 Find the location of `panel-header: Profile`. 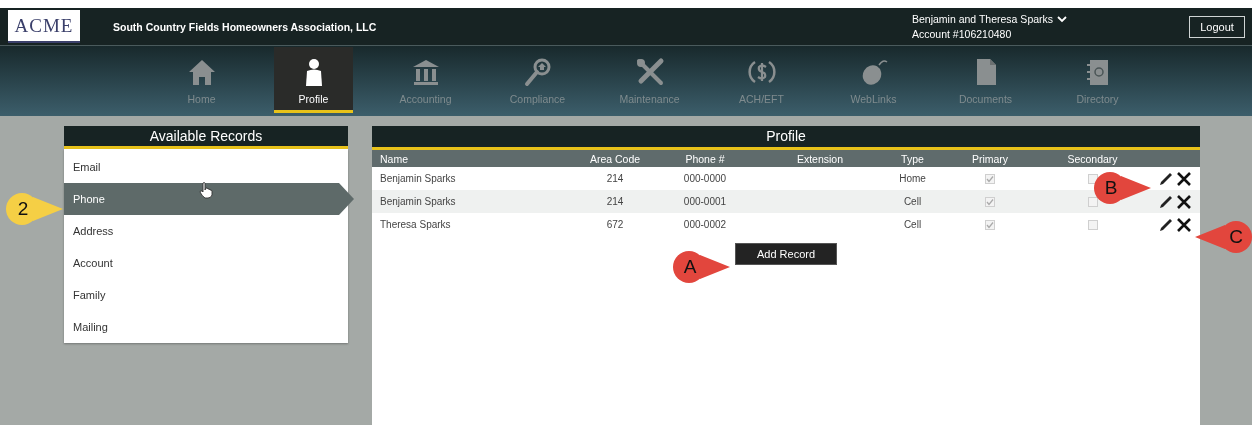

panel-header: Profile is located at coordinates (786, 138).